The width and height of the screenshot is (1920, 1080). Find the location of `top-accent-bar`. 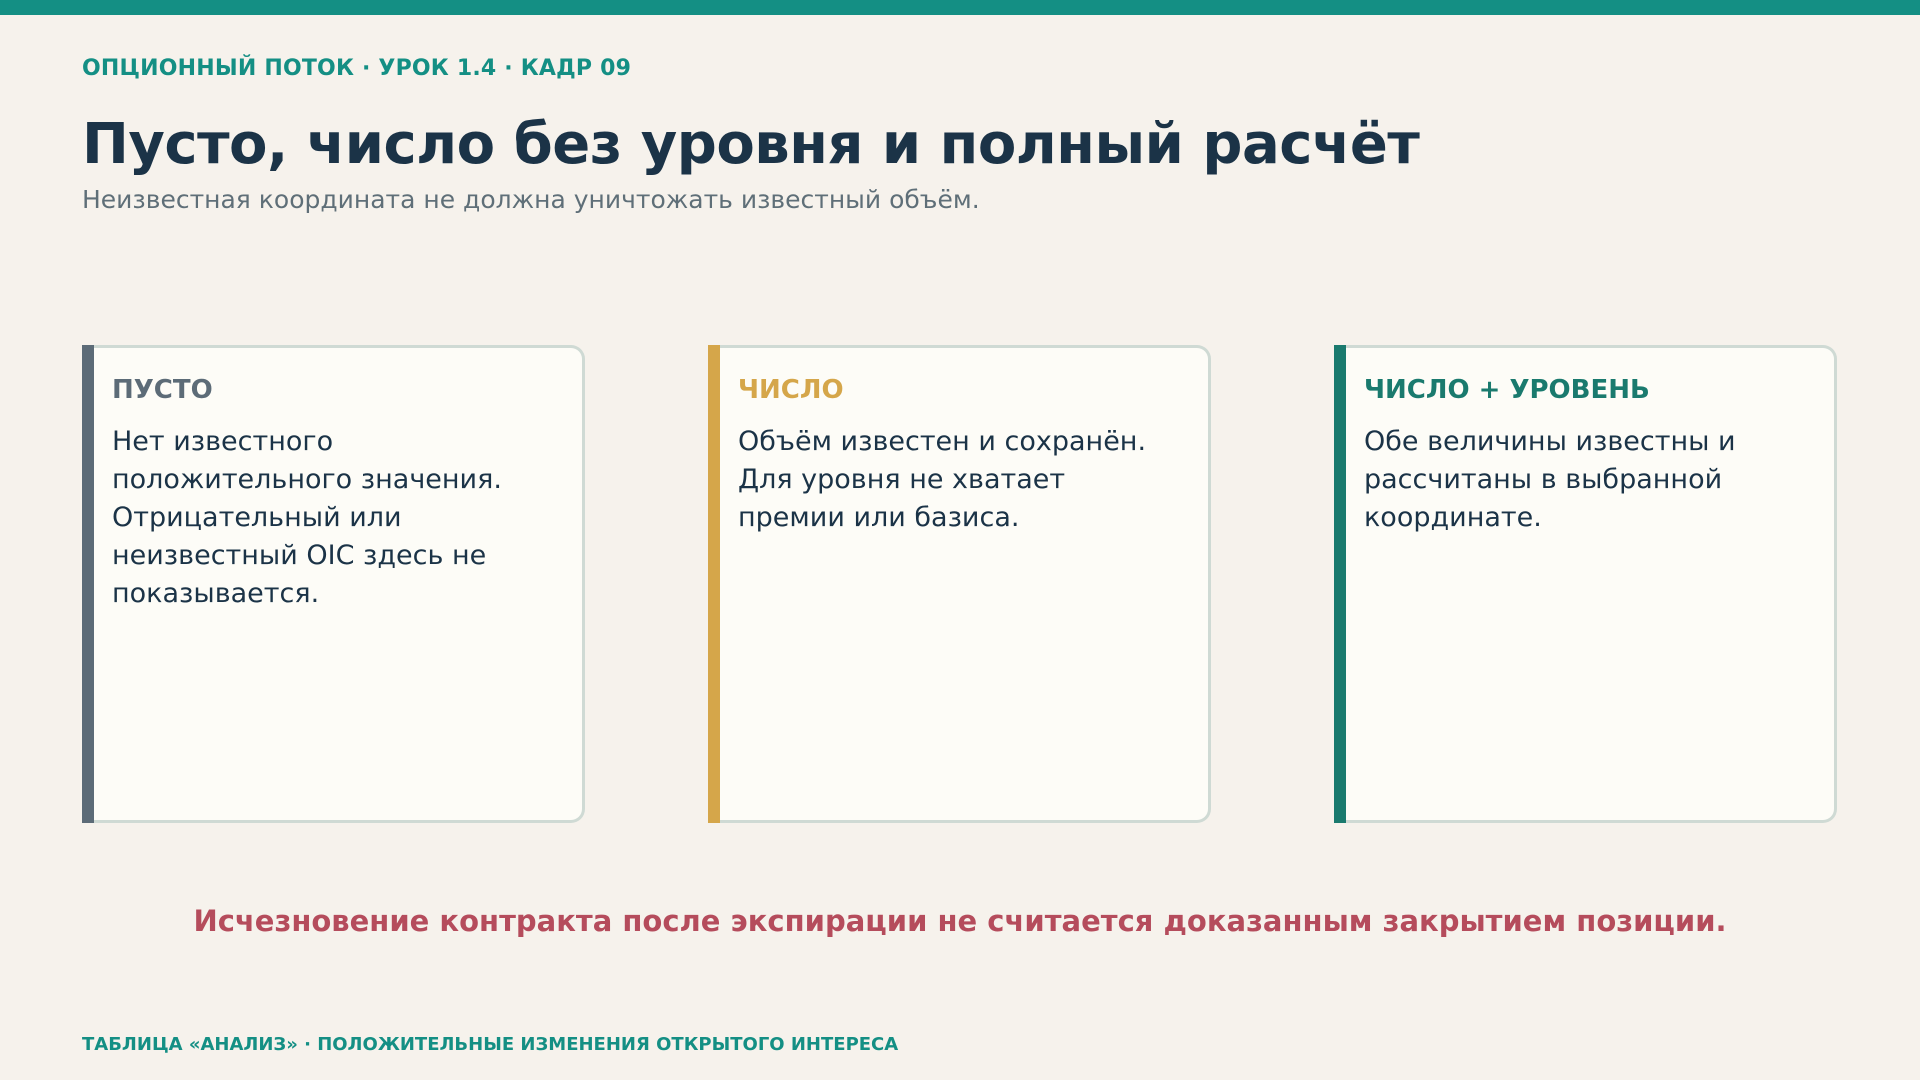

top-accent-bar is located at coordinates (960, 7).